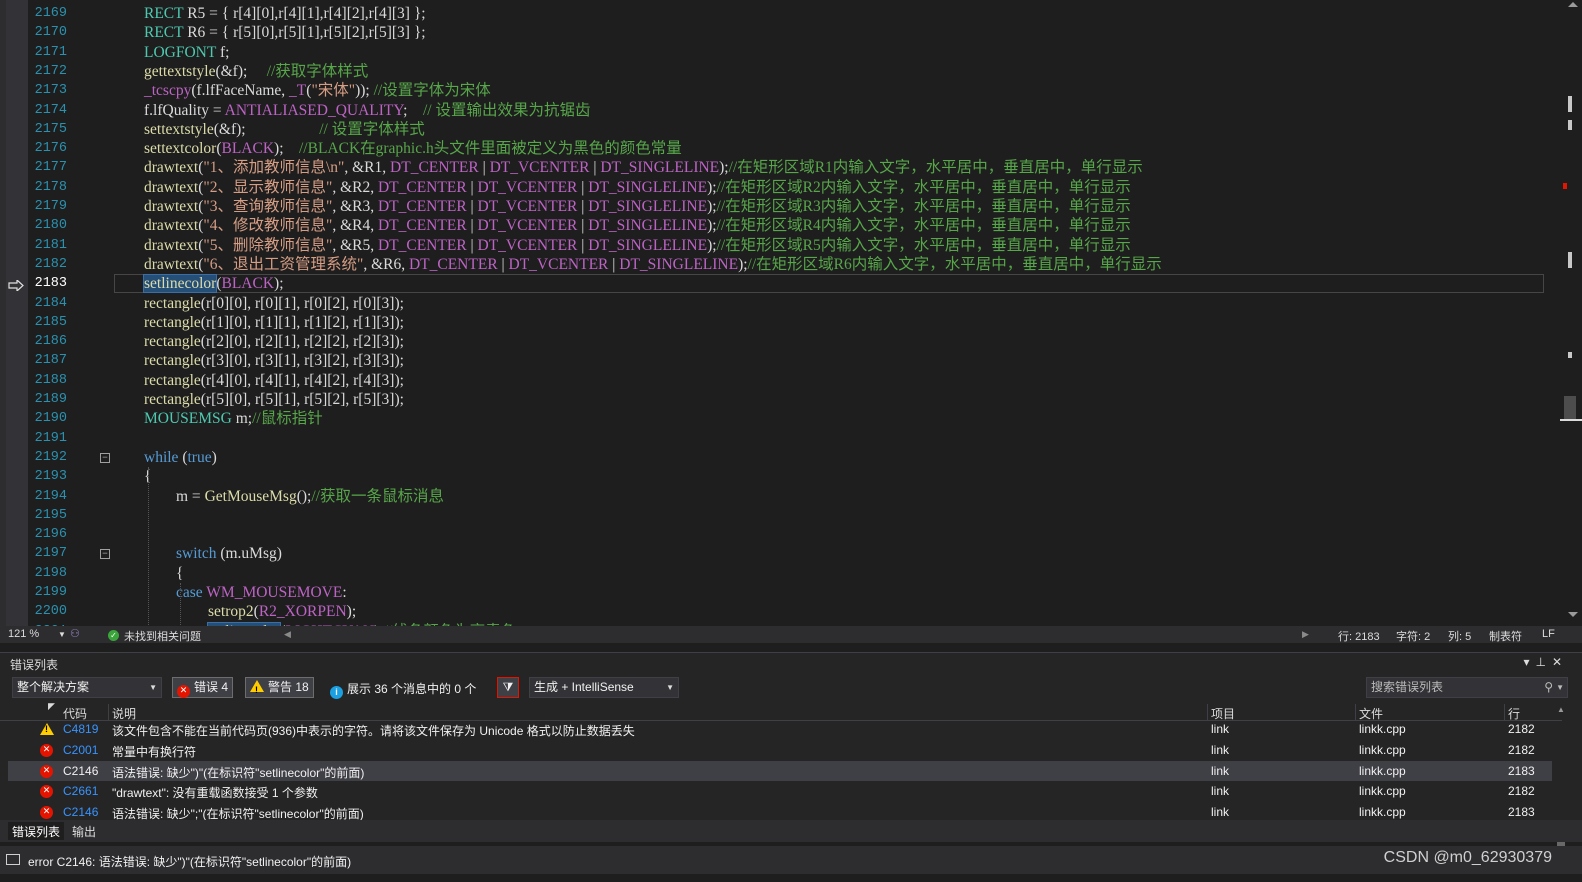  I want to click on code-text: case WM_MOUSEMOVE:, so click(261, 592).